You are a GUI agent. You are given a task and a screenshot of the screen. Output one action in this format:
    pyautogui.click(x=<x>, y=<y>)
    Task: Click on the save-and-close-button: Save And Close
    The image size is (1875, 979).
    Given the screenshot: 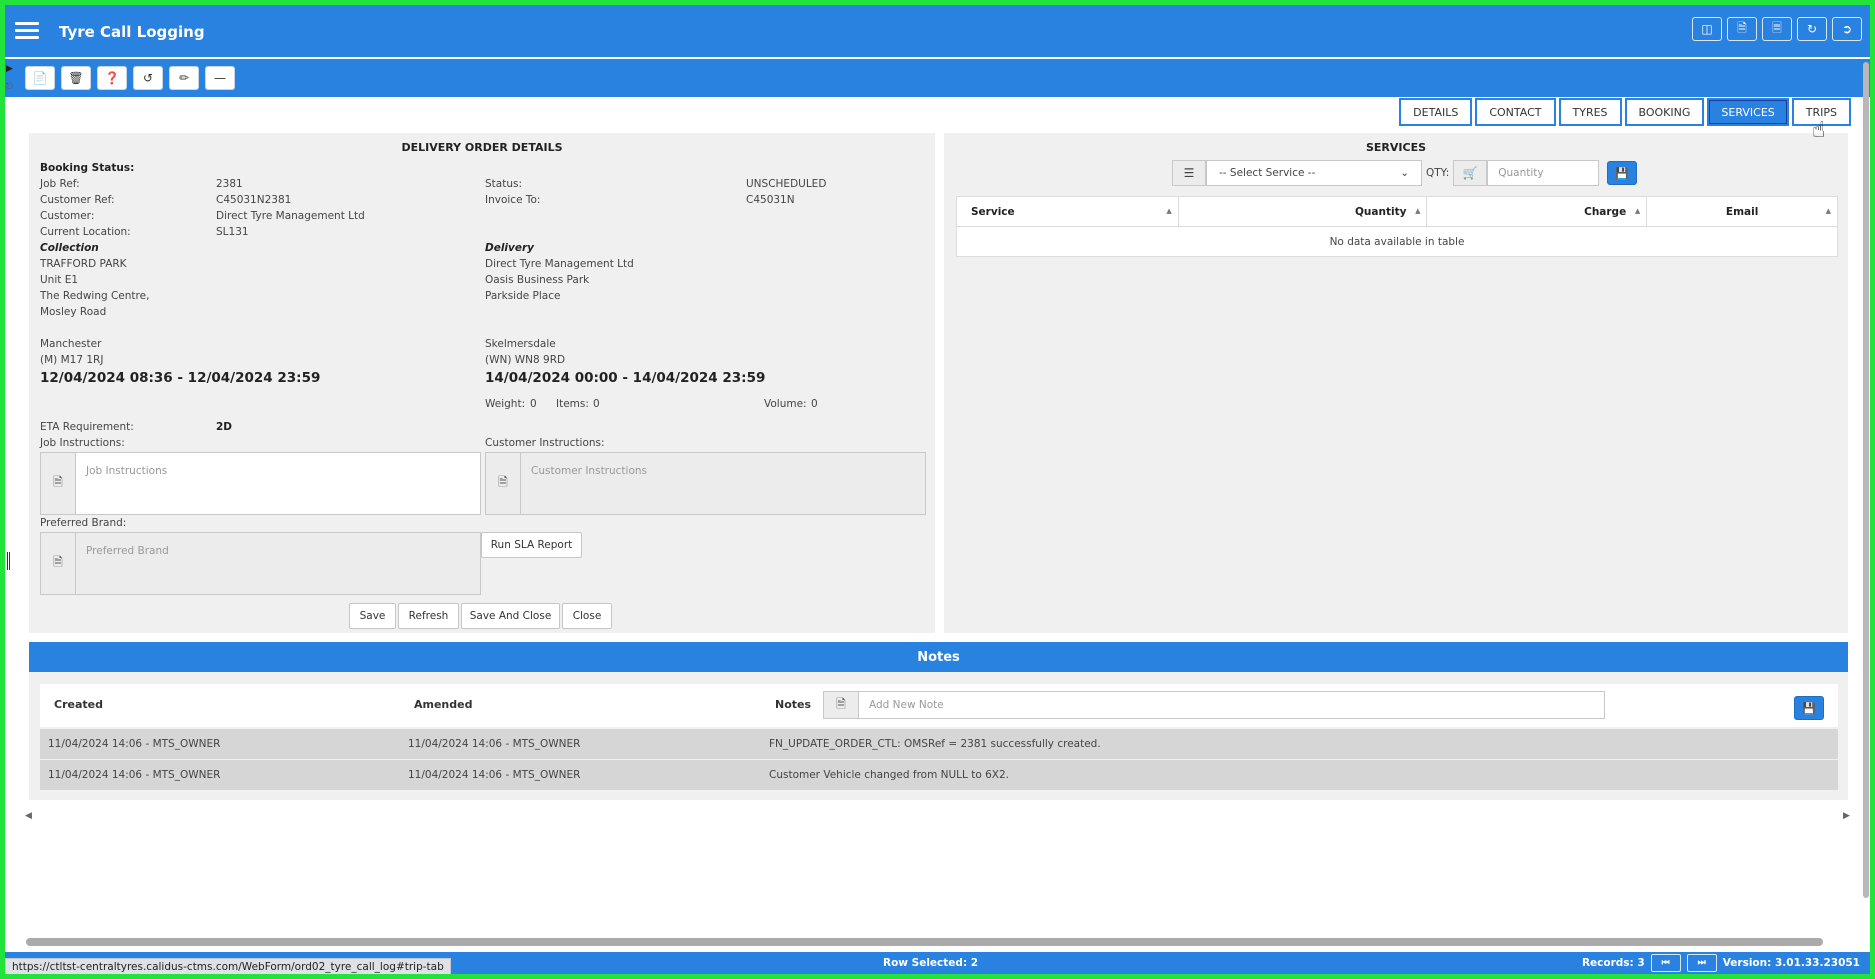 What is the action you would take?
    pyautogui.click(x=510, y=616)
    